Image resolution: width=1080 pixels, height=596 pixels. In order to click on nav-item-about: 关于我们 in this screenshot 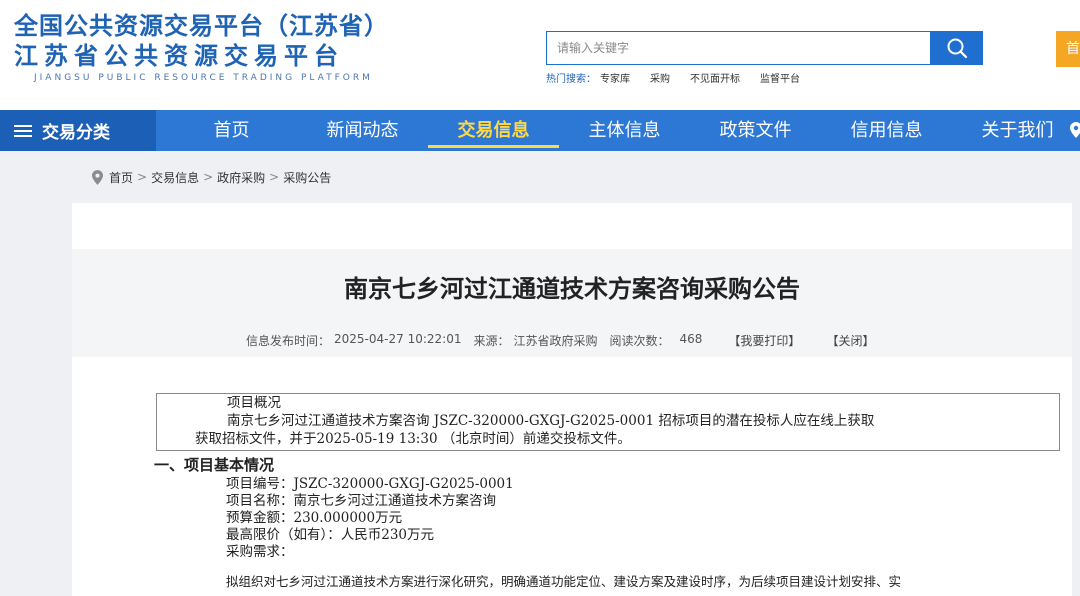, I will do `click(1016, 130)`.